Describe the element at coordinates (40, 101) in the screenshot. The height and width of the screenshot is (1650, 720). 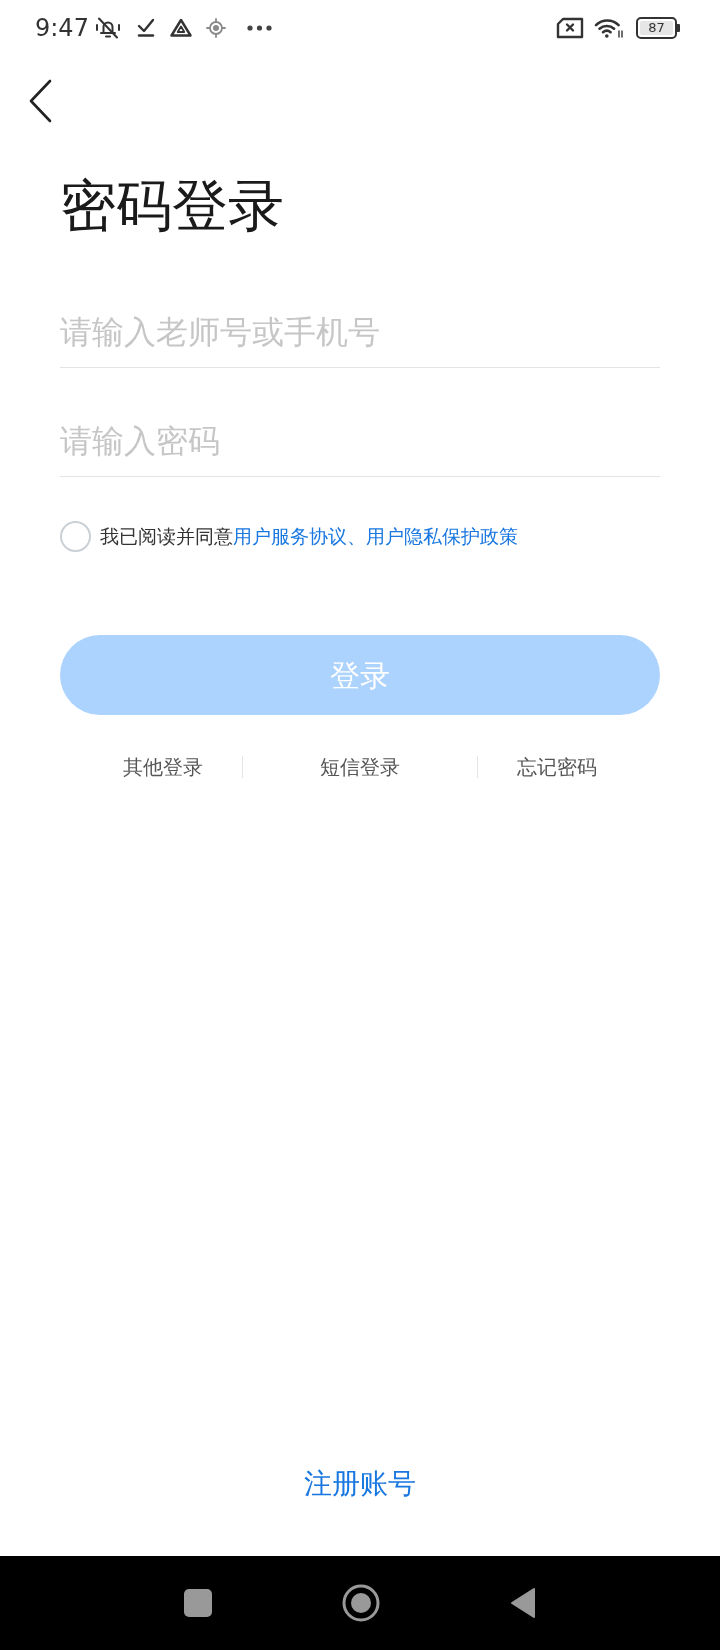
I see `back-chevron-icon` at that location.